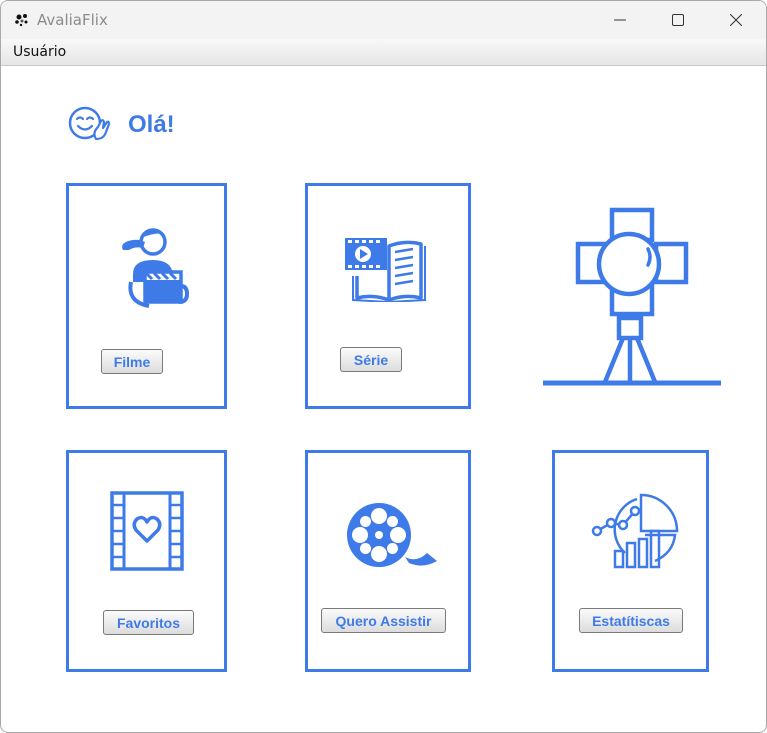 The height and width of the screenshot is (733, 767). What do you see at coordinates (89, 123) in the screenshot?
I see `waving-smiley-icon` at bounding box center [89, 123].